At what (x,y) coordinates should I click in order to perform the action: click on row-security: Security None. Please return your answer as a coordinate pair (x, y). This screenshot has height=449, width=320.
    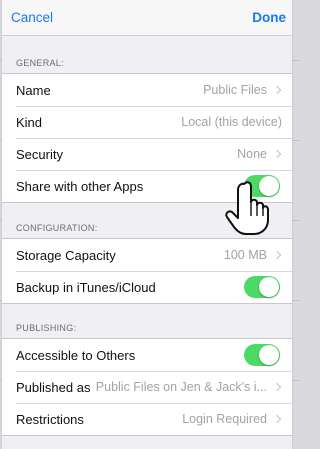
    Looking at the image, I should click on (147, 154).